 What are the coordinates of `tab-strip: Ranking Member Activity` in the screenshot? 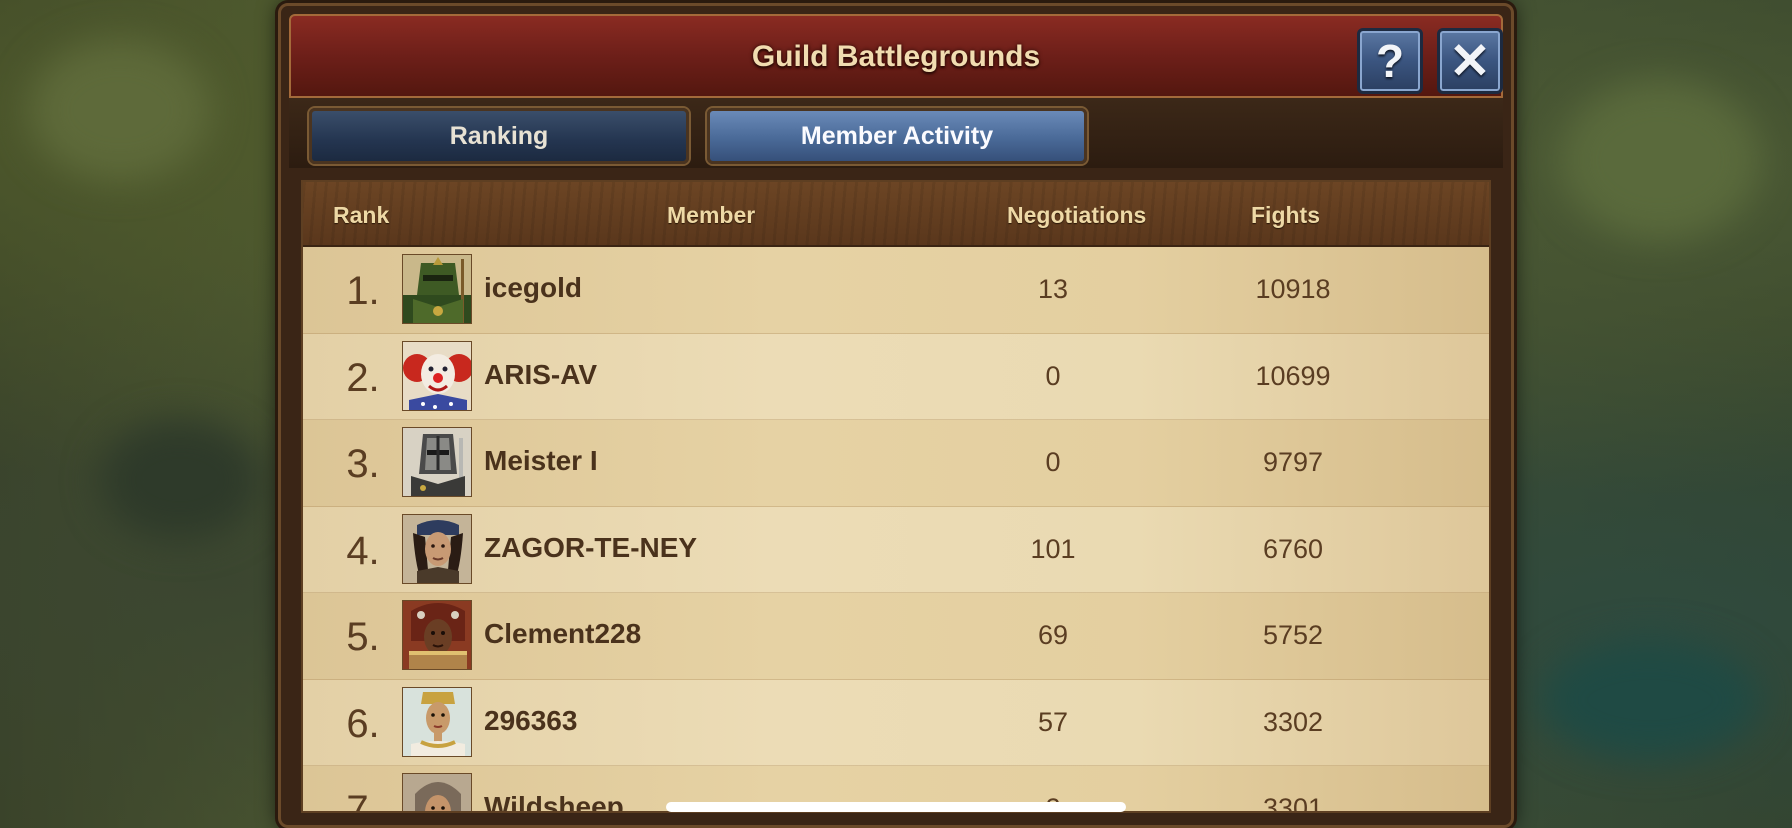 It's located at (896, 133).